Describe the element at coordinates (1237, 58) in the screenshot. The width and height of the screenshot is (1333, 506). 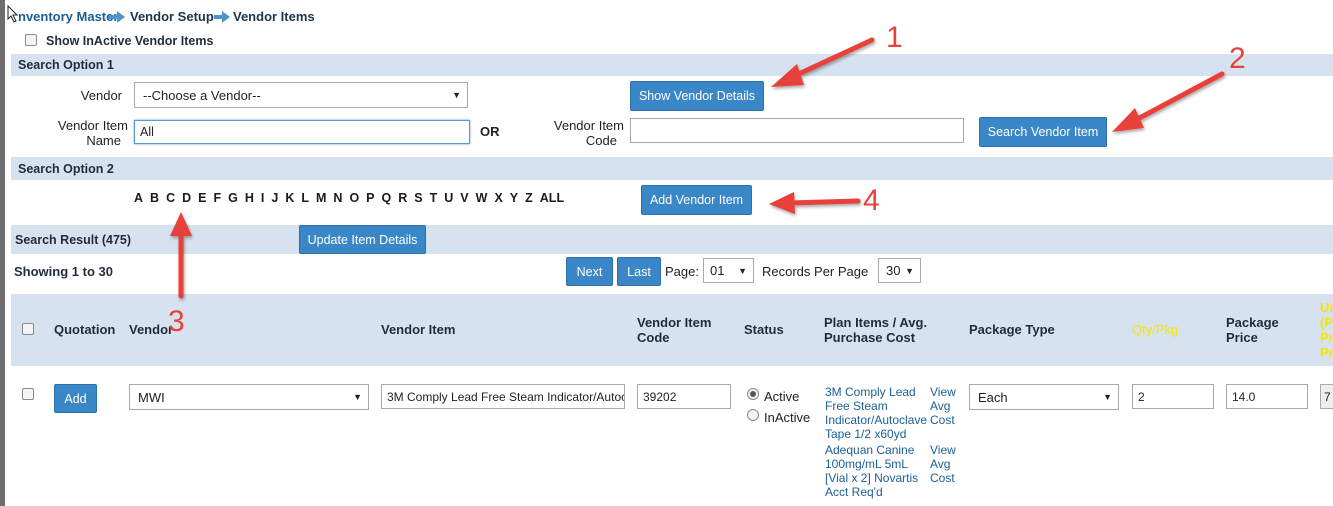
I see `annotation-number-2: 2` at that location.